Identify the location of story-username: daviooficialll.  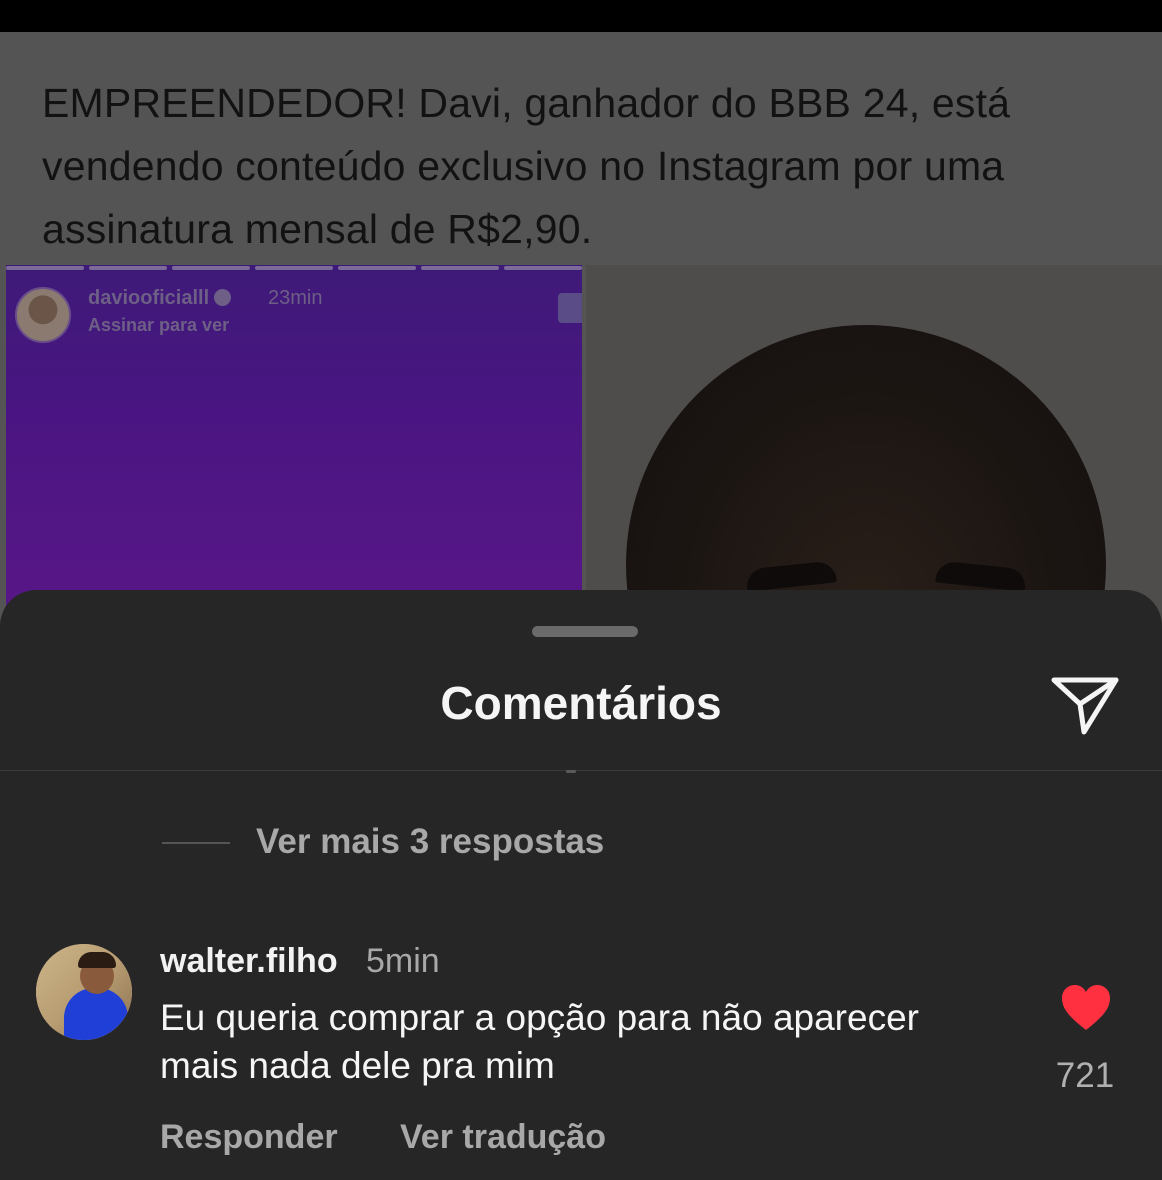
(160, 298).